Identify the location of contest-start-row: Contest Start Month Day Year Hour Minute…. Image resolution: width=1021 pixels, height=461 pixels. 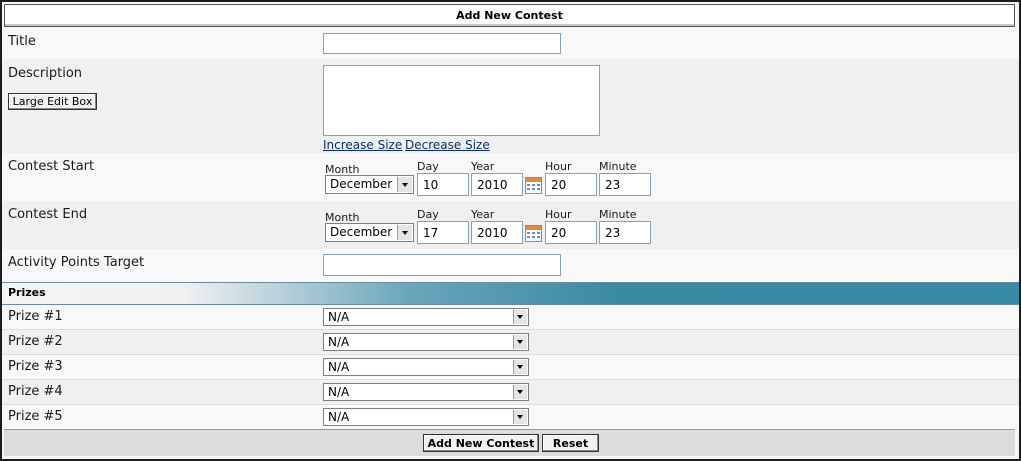
(510, 177).